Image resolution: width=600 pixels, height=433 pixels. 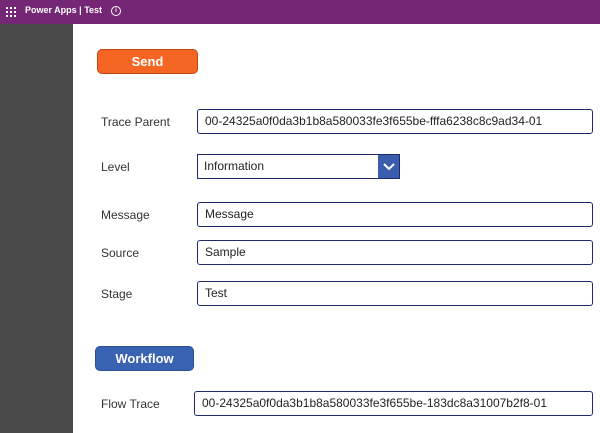 I want to click on level-selected-value: Information, so click(x=234, y=166).